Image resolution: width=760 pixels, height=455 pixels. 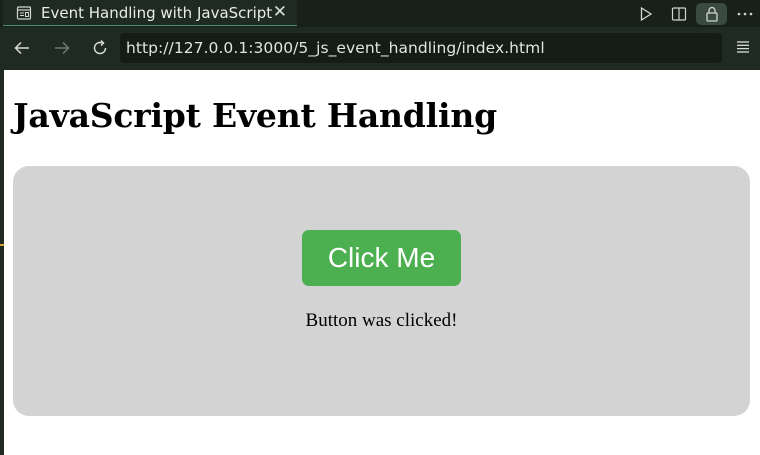 I want to click on lock-icon, so click(x=711, y=13).